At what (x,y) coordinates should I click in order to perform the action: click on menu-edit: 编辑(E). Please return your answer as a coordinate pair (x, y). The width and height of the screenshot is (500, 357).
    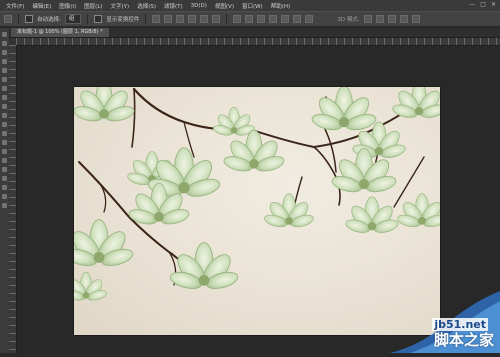
    Looking at the image, I should click on (41, 6).